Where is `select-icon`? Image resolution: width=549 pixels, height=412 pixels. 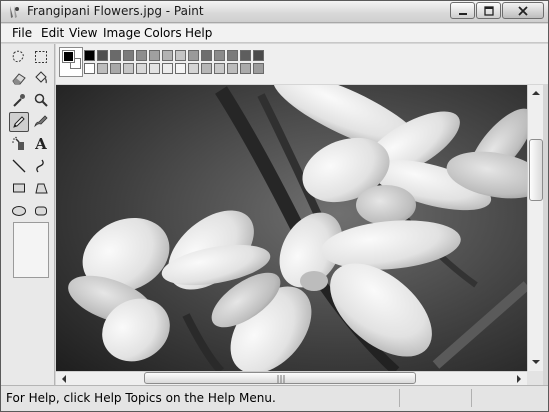
select-icon is located at coordinates (41, 57).